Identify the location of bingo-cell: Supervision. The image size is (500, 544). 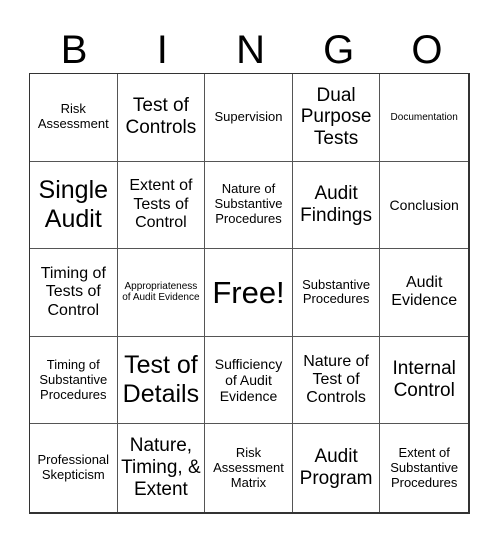
(249, 118).